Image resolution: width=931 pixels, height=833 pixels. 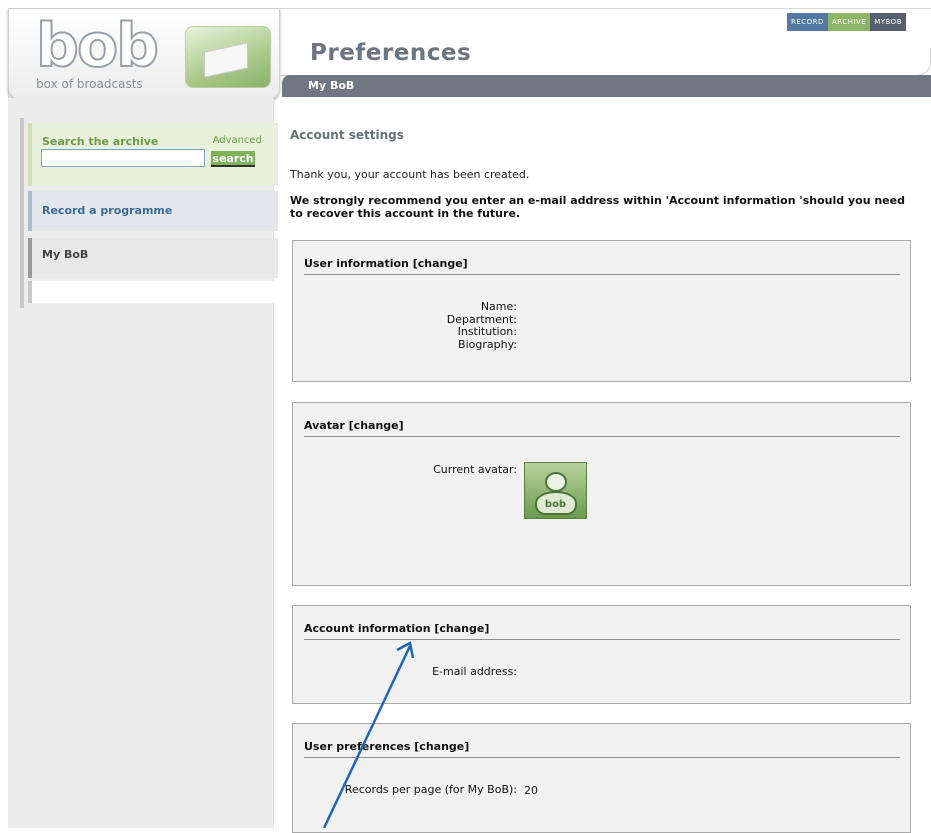 I want to click on avatar-head-icon, so click(x=556, y=482).